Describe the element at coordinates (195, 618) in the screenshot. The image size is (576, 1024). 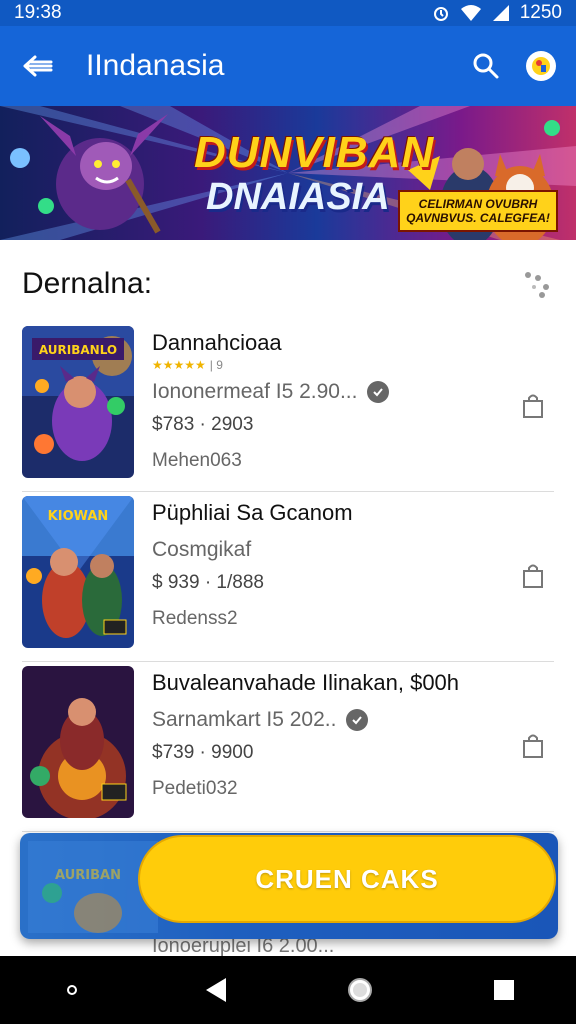
I see `item-meta: Redenss2` at that location.